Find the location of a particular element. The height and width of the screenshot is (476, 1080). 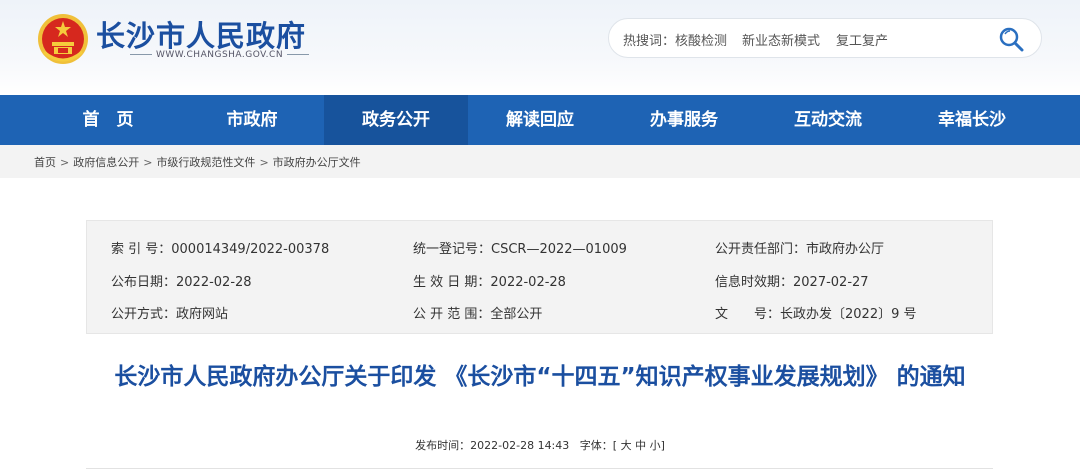

breadcrumb-link: 市级行政规范性文件 is located at coordinates (205, 162).